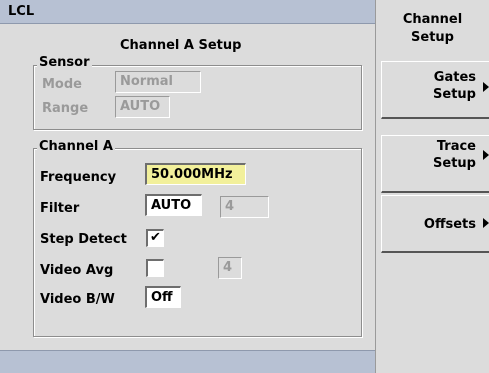 The width and height of the screenshot is (489, 373). Describe the element at coordinates (454, 94) in the screenshot. I see `gates-setup-line2: Setup` at that location.